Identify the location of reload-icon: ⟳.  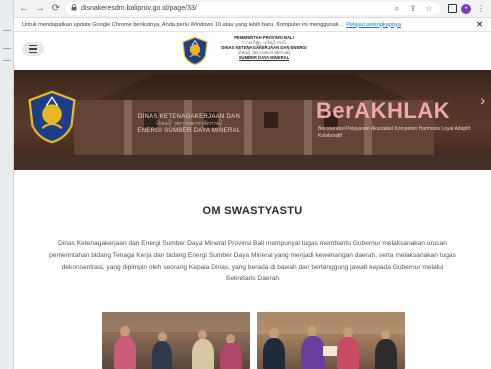
(56, 9).